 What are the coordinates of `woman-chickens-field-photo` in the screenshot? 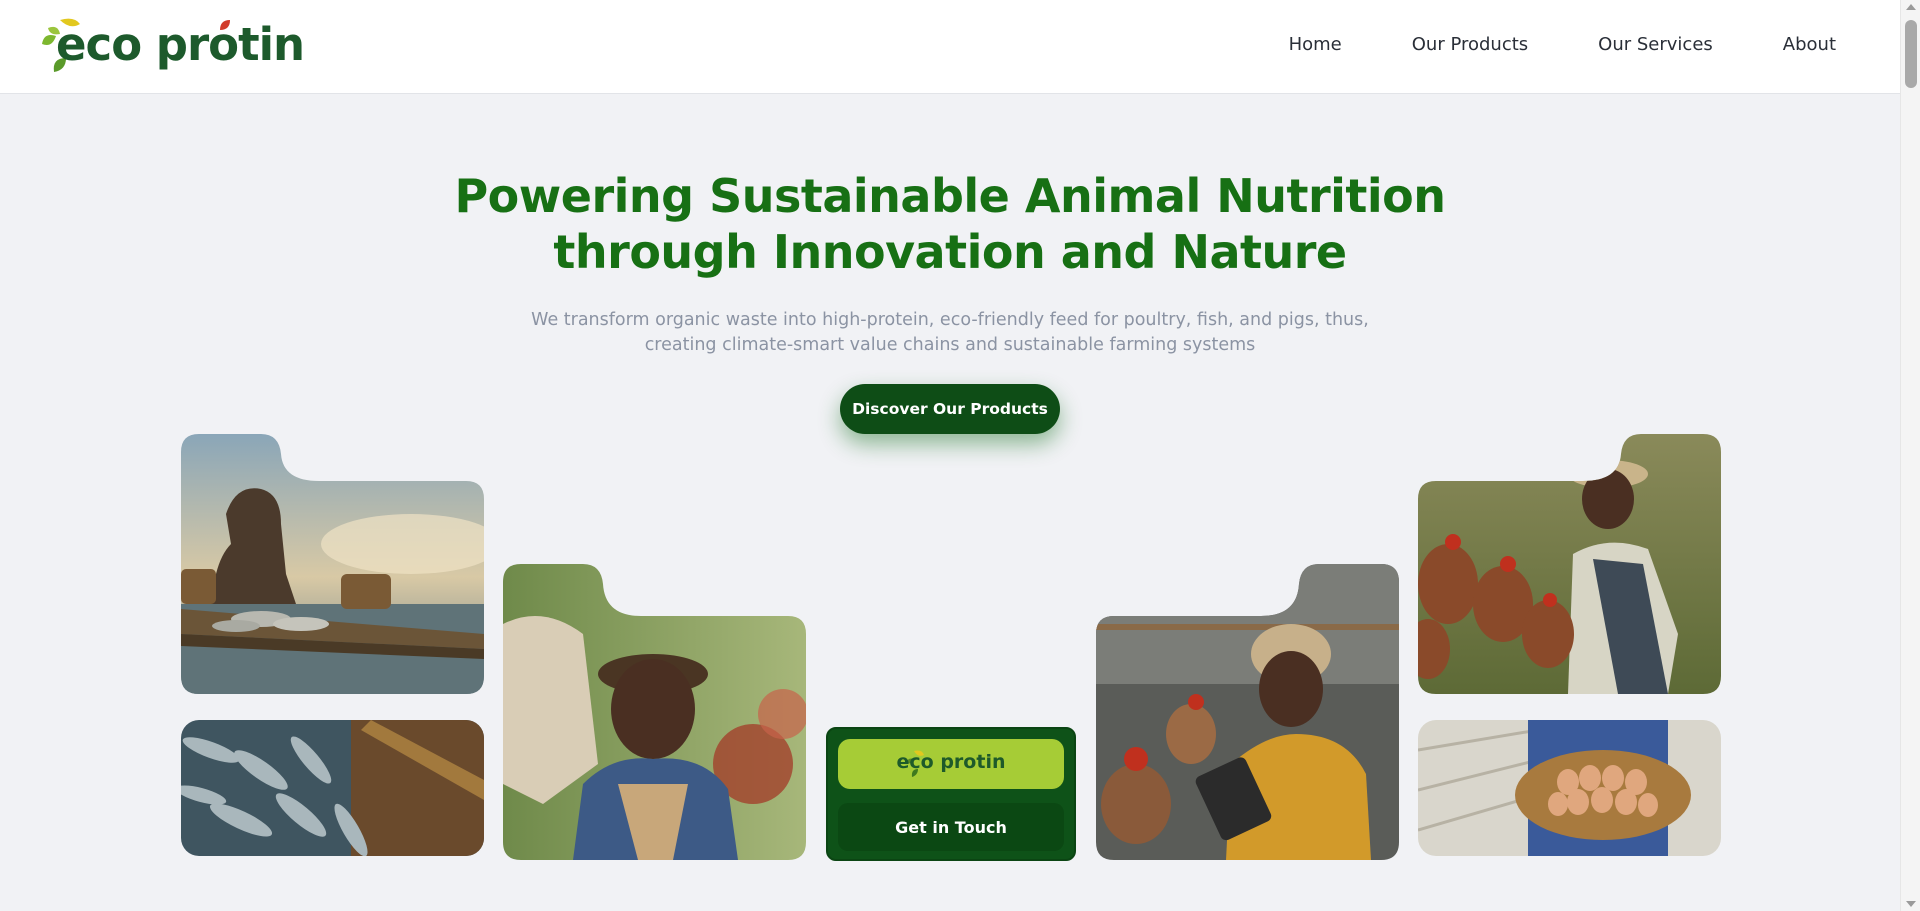 It's located at (1569, 564).